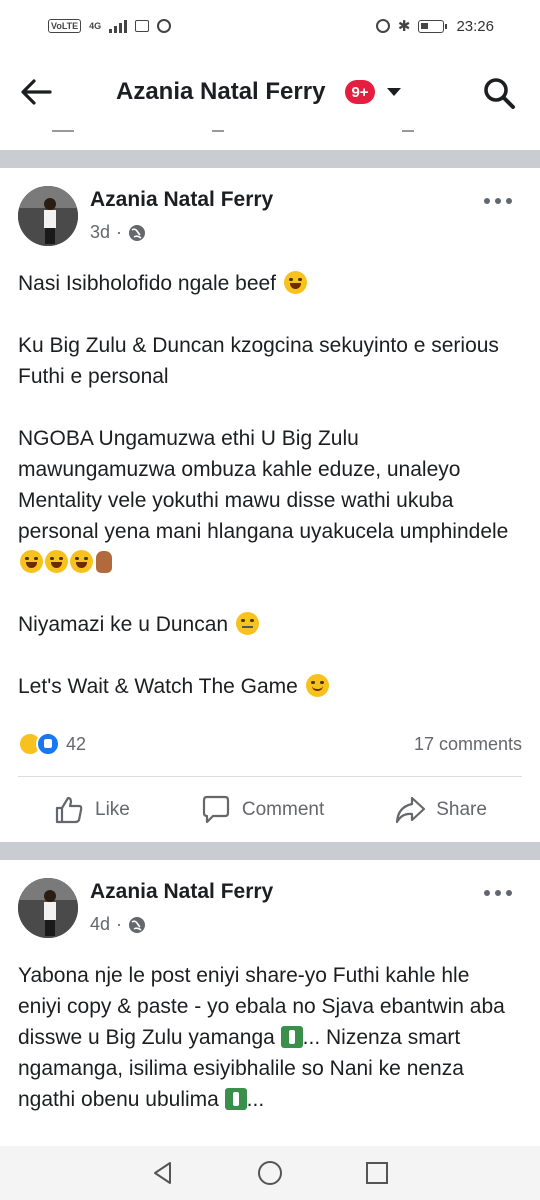  I want to click on alarm-icon, so click(382, 26).